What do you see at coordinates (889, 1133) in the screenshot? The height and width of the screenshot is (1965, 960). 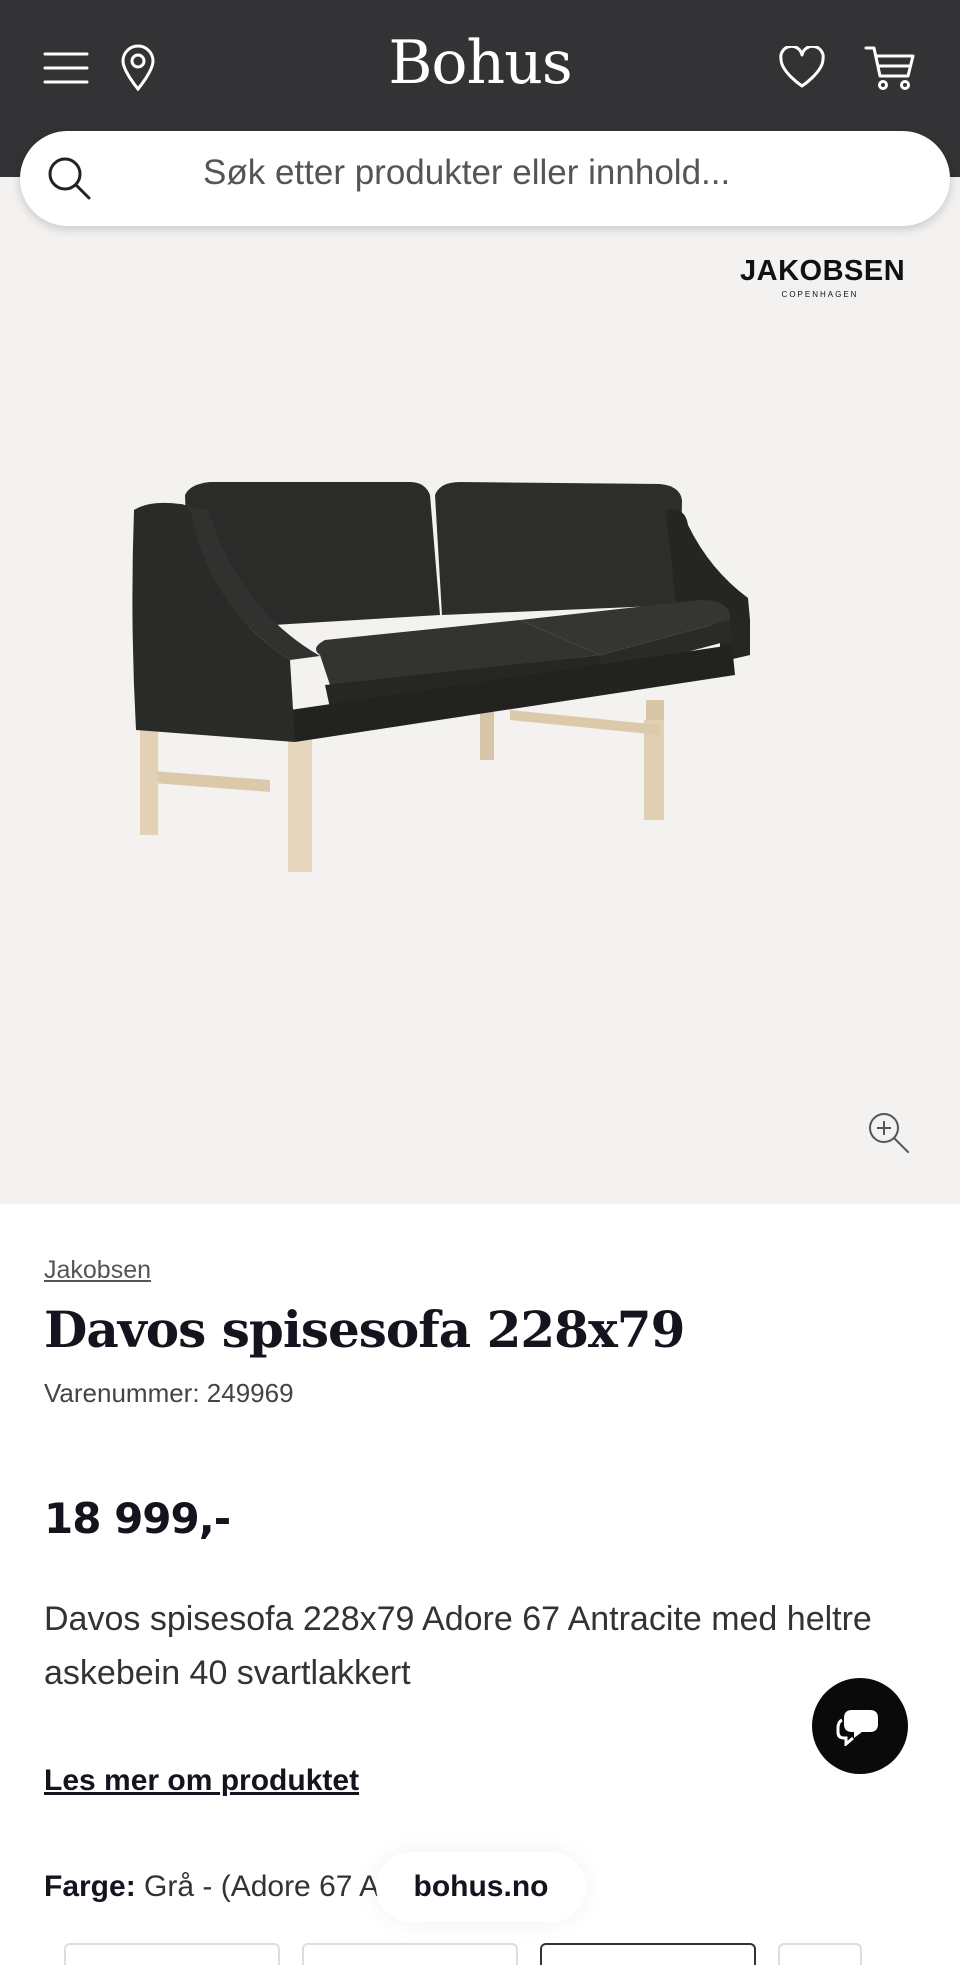 I see `zoom-in-icon` at bounding box center [889, 1133].